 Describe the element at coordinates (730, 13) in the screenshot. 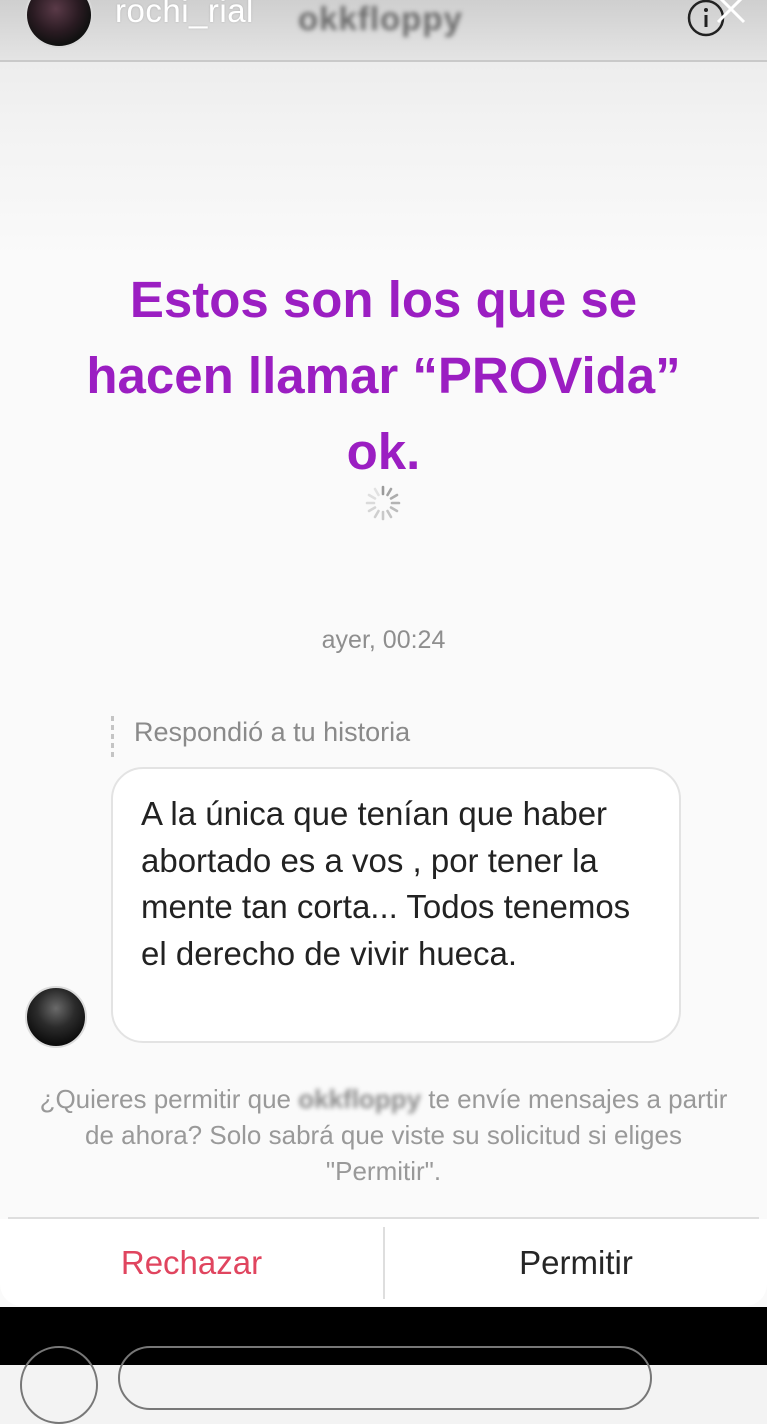

I see `close-icon` at that location.